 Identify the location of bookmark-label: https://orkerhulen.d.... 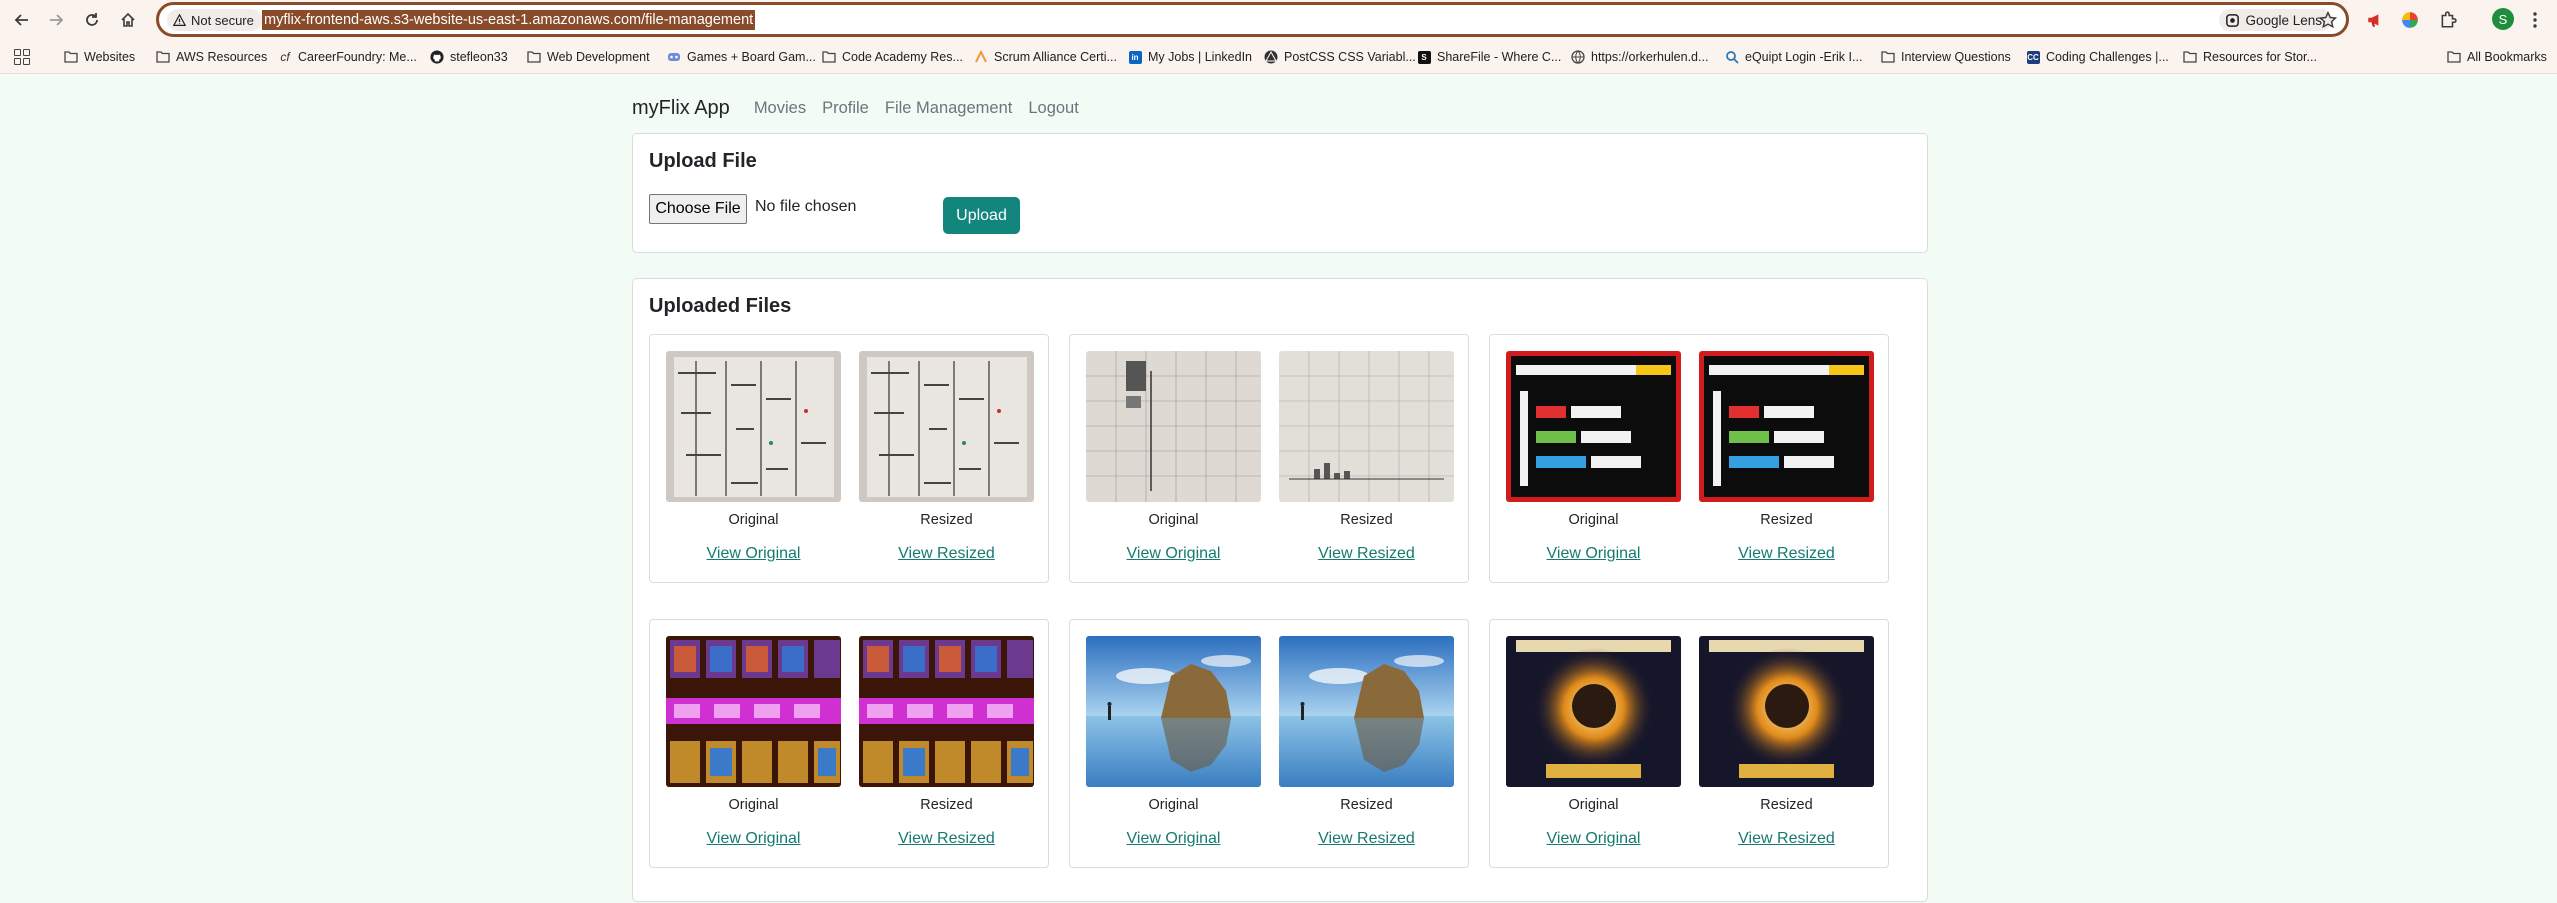
(1650, 57).